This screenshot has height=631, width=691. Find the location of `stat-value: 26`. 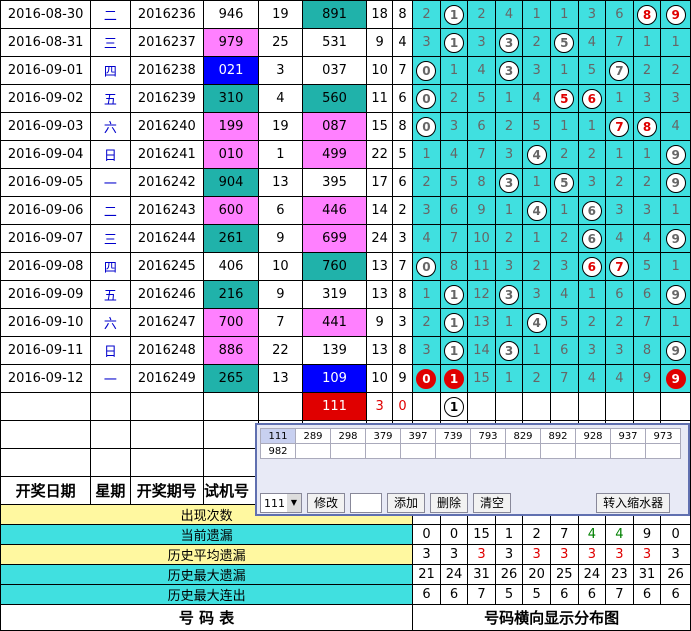

stat-value: 26 is located at coordinates (509, 574).